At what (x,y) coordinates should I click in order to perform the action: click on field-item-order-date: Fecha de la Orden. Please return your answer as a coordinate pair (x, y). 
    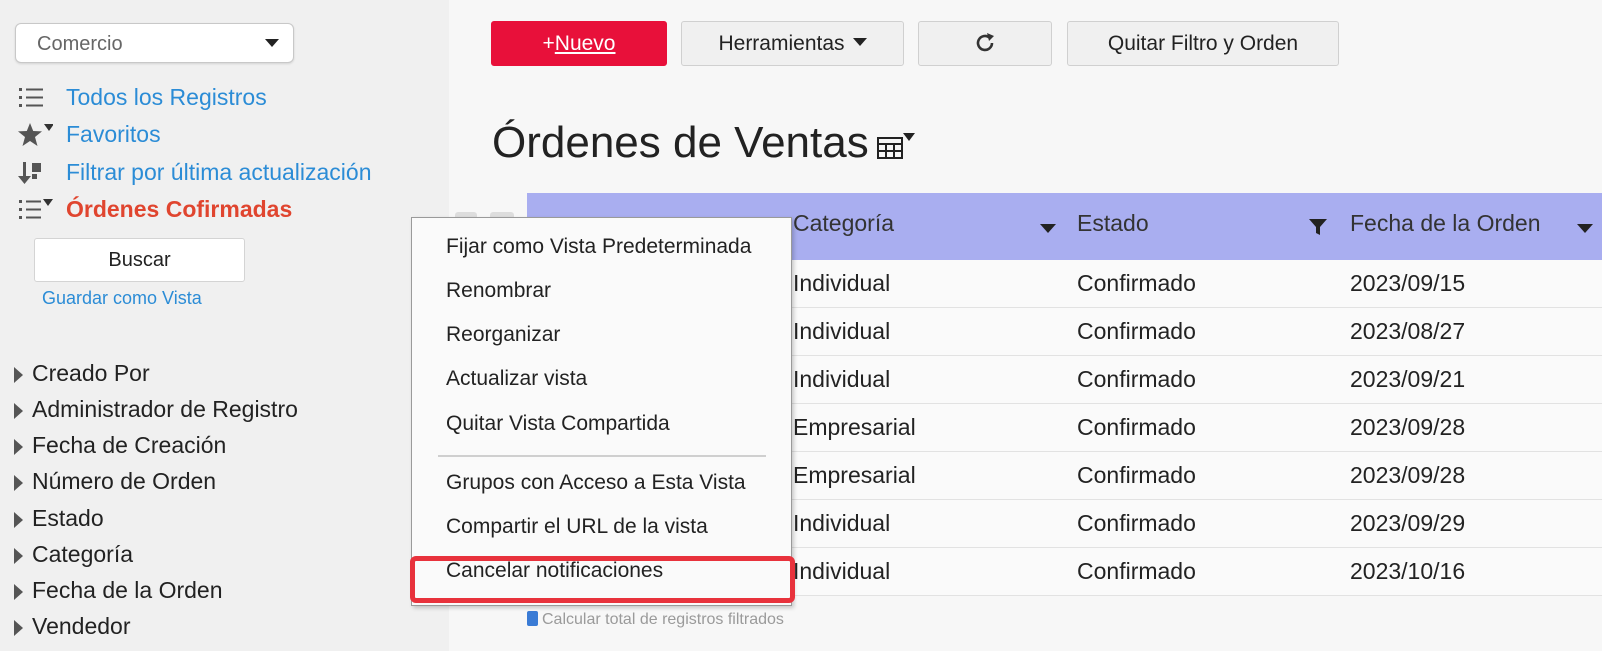
    Looking at the image, I should click on (224, 590).